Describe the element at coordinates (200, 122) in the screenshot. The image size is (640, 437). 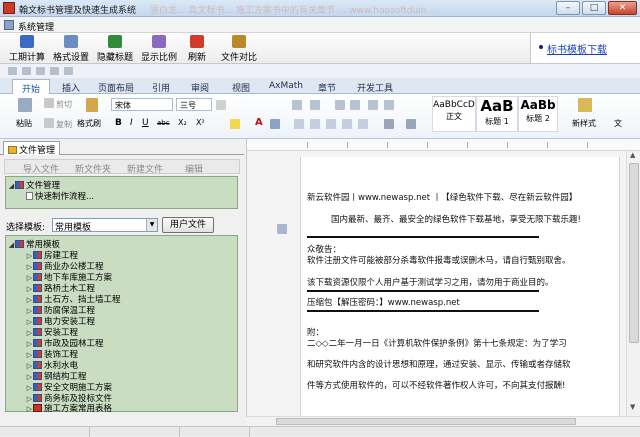
I see `superscript-button: X²` at that location.